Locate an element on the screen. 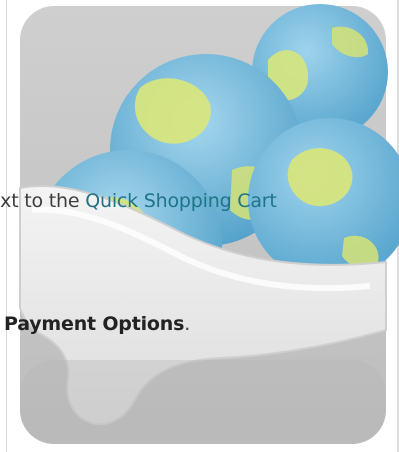  instruction-line-1: ext to the Quick Shopping Cart is located at coordinates (138, 201).